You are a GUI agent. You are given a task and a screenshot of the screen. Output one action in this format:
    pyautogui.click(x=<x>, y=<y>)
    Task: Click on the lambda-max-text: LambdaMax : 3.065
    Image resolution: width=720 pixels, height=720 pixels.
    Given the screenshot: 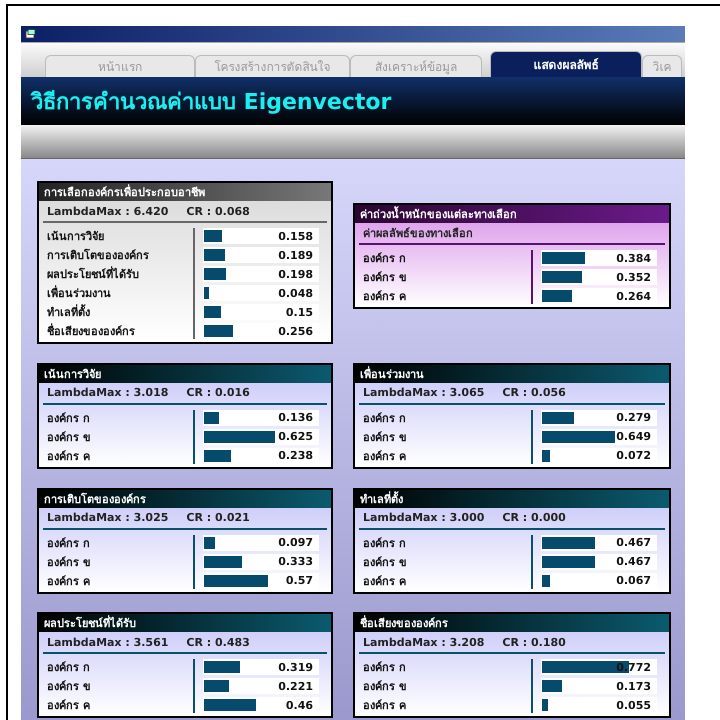 What is the action you would take?
    pyautogui.click(x=423, y=393)
    